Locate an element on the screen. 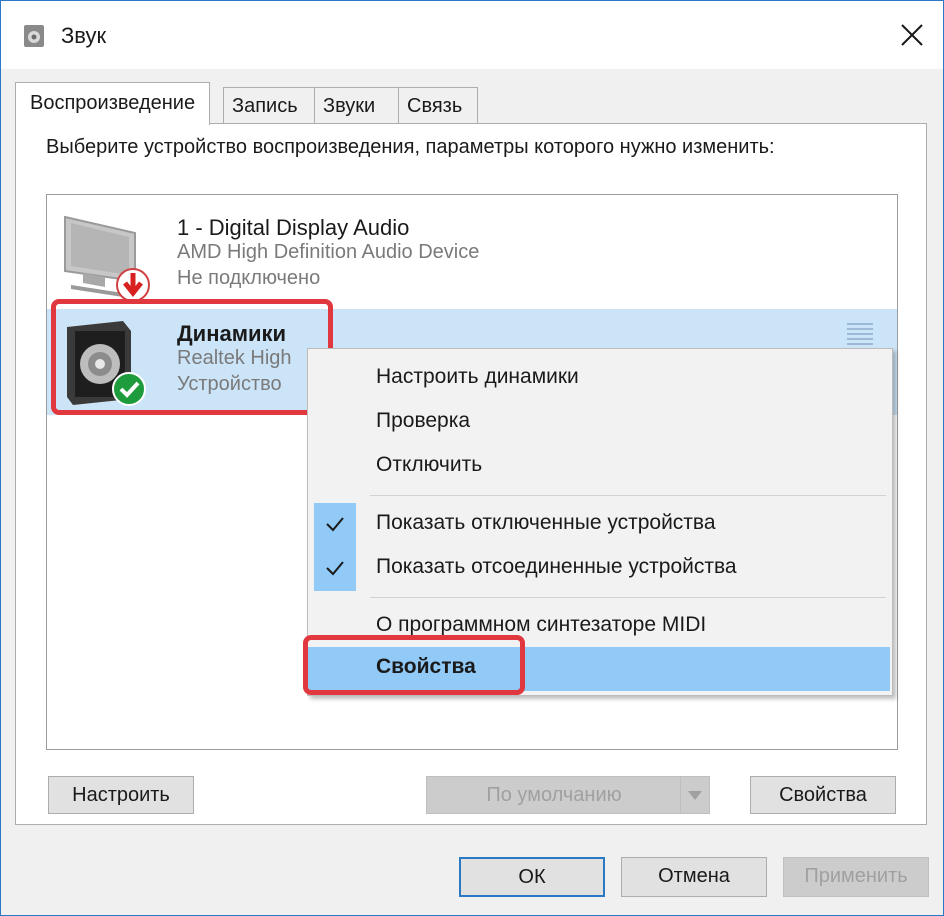  highlight-properties-menu-item is located at coordinates (414, 665).